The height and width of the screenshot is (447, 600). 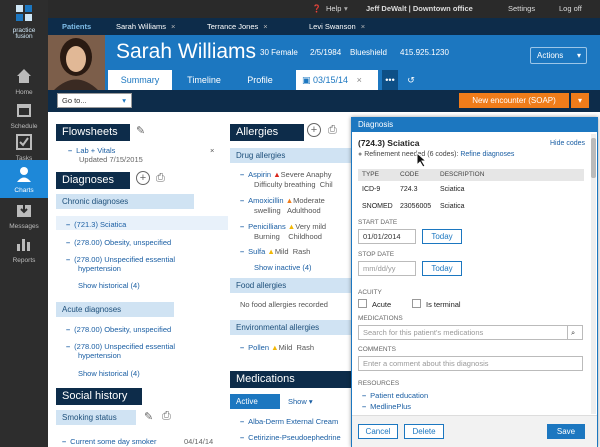 What do you see at coordinates (550, 55) in the screenshot?
I see `actions-label: Actions` at bounding box center [550, 55].